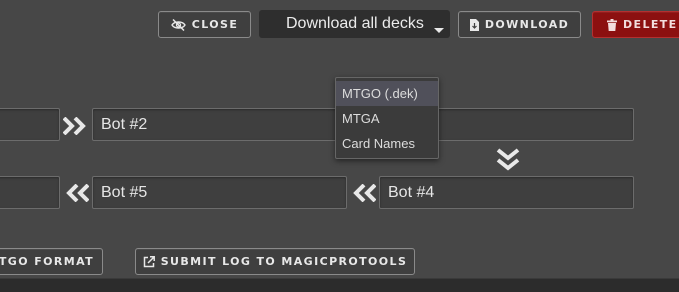 The width and height of the screenshot is (679, 292). I want to click on menu-item-label: MTGA, so click(361, 118).